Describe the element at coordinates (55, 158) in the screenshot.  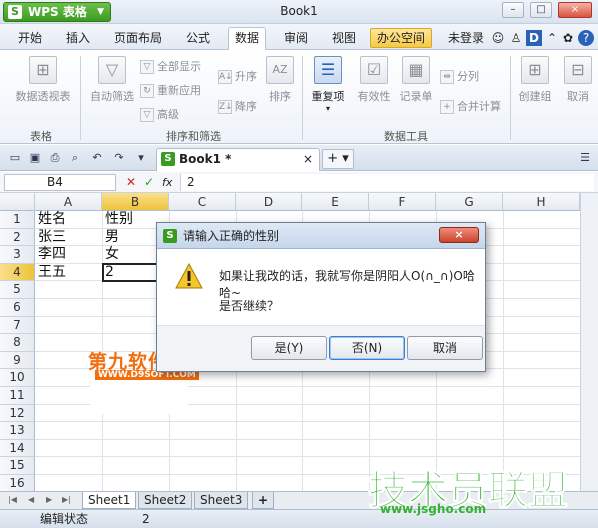
I see `print-icon: ⎙` at that location.